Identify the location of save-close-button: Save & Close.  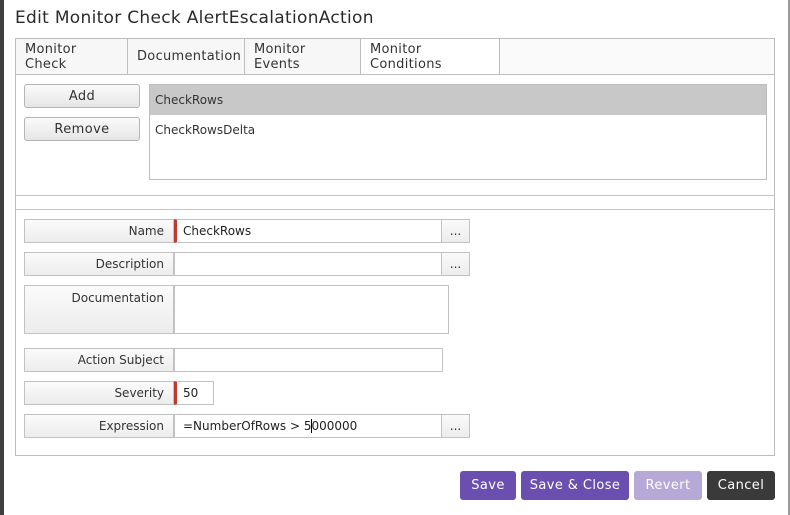
(575, 485).